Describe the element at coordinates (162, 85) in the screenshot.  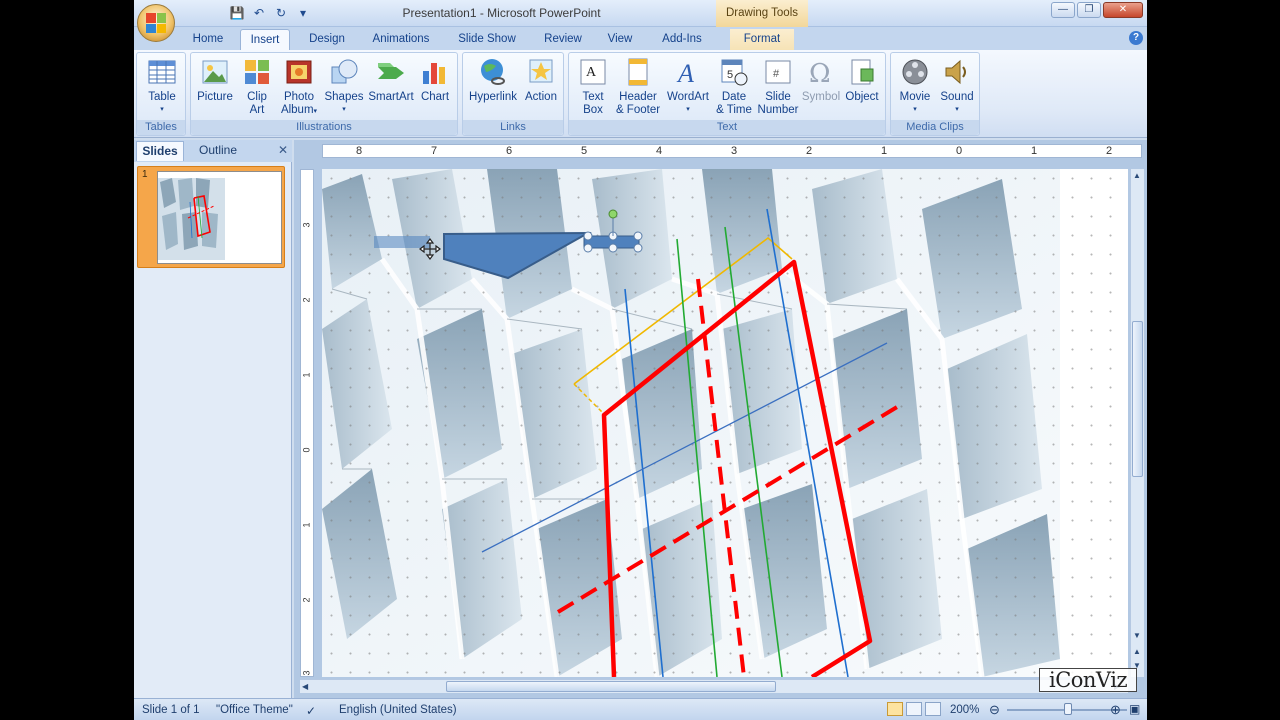
I see `table-button: Table ▾` at that location.